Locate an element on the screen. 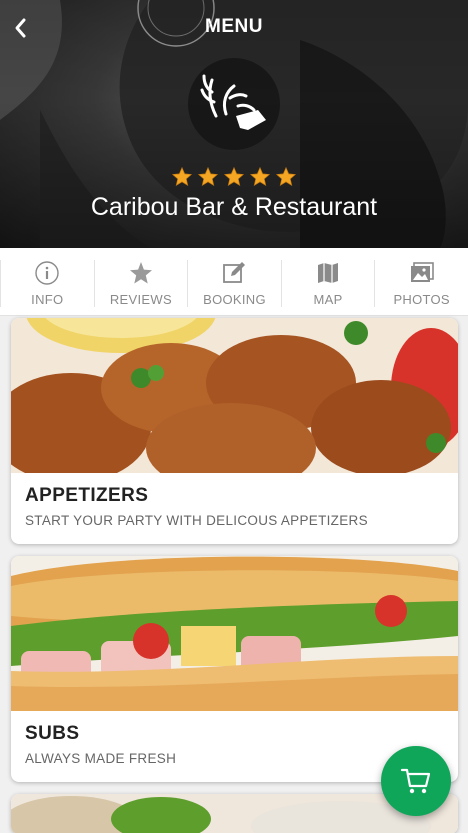 This screenshot has width=468, height=833. tab-reviews: REVIEWS is located at coordinates (142, 283).